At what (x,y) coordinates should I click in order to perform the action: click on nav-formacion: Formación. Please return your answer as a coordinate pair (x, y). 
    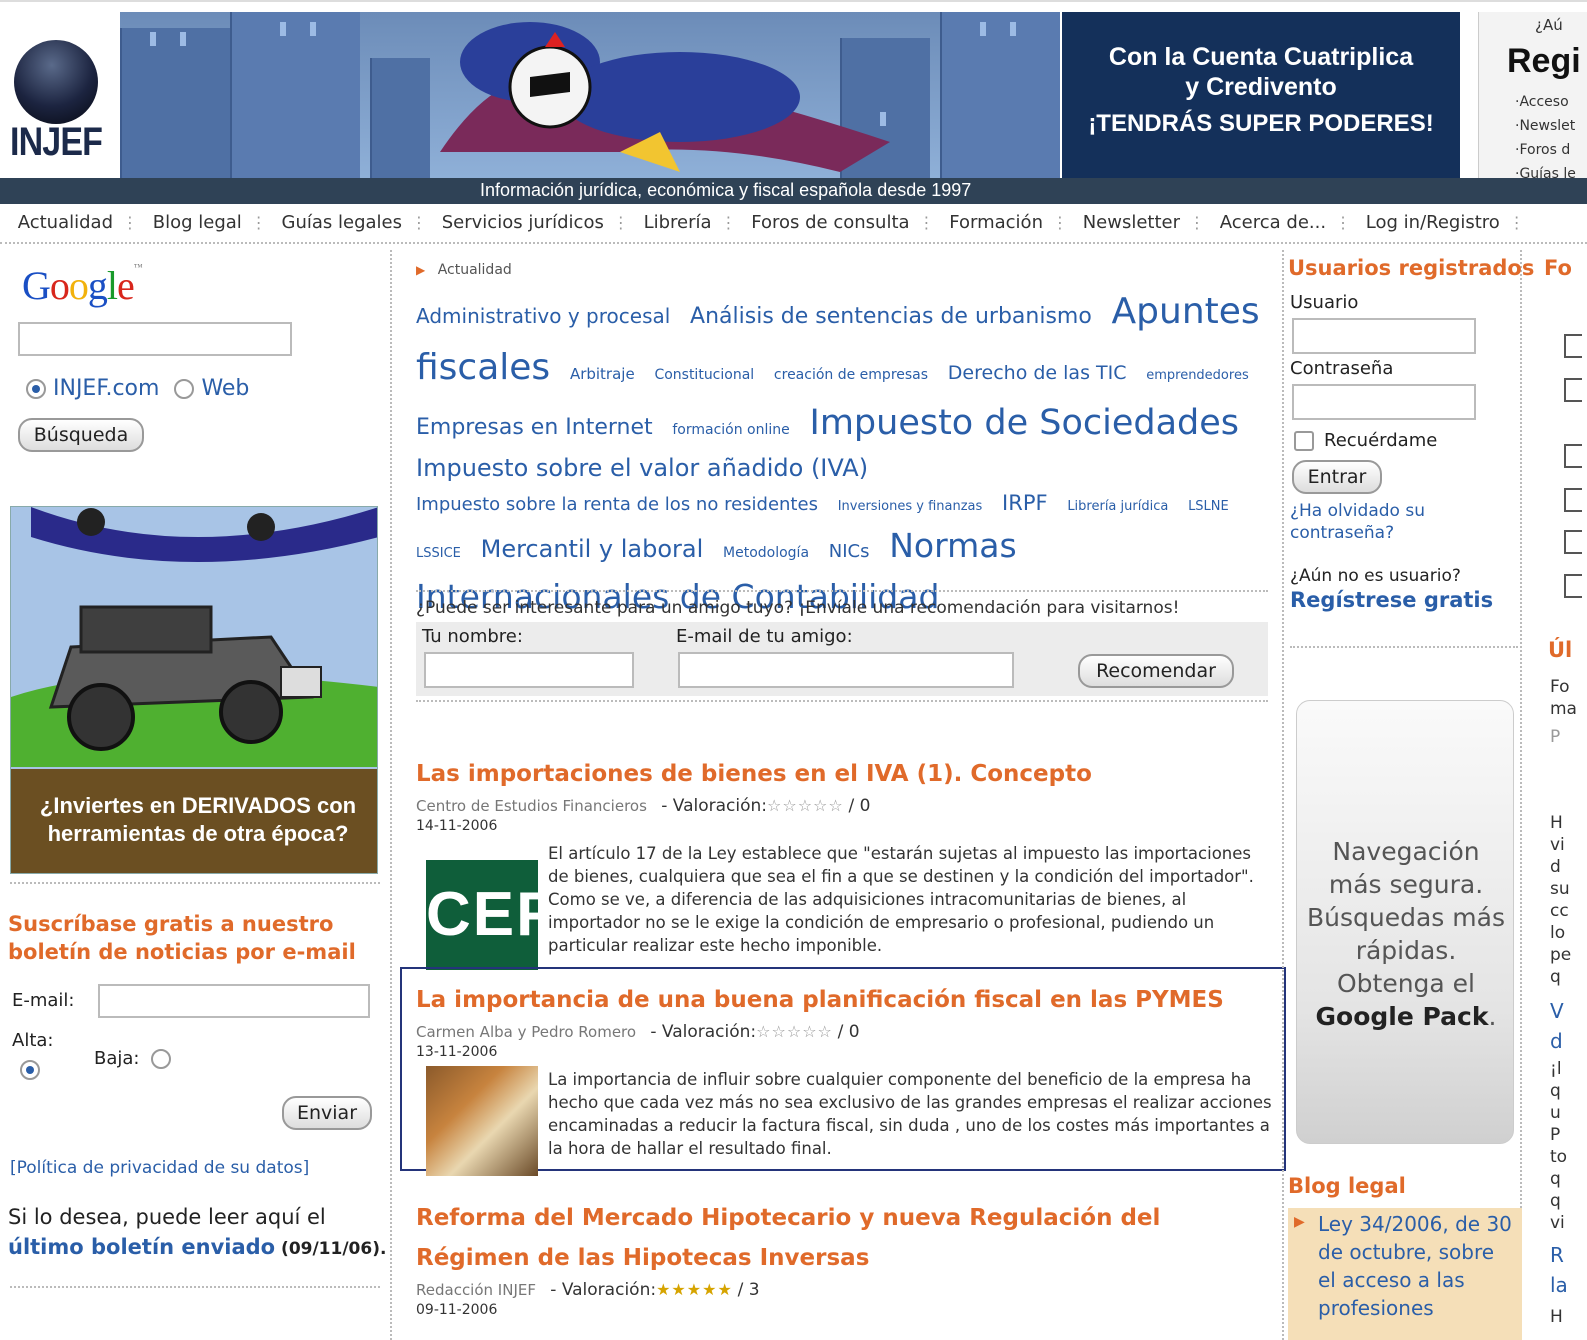
    Looking at the image, I should click on (996, 218).